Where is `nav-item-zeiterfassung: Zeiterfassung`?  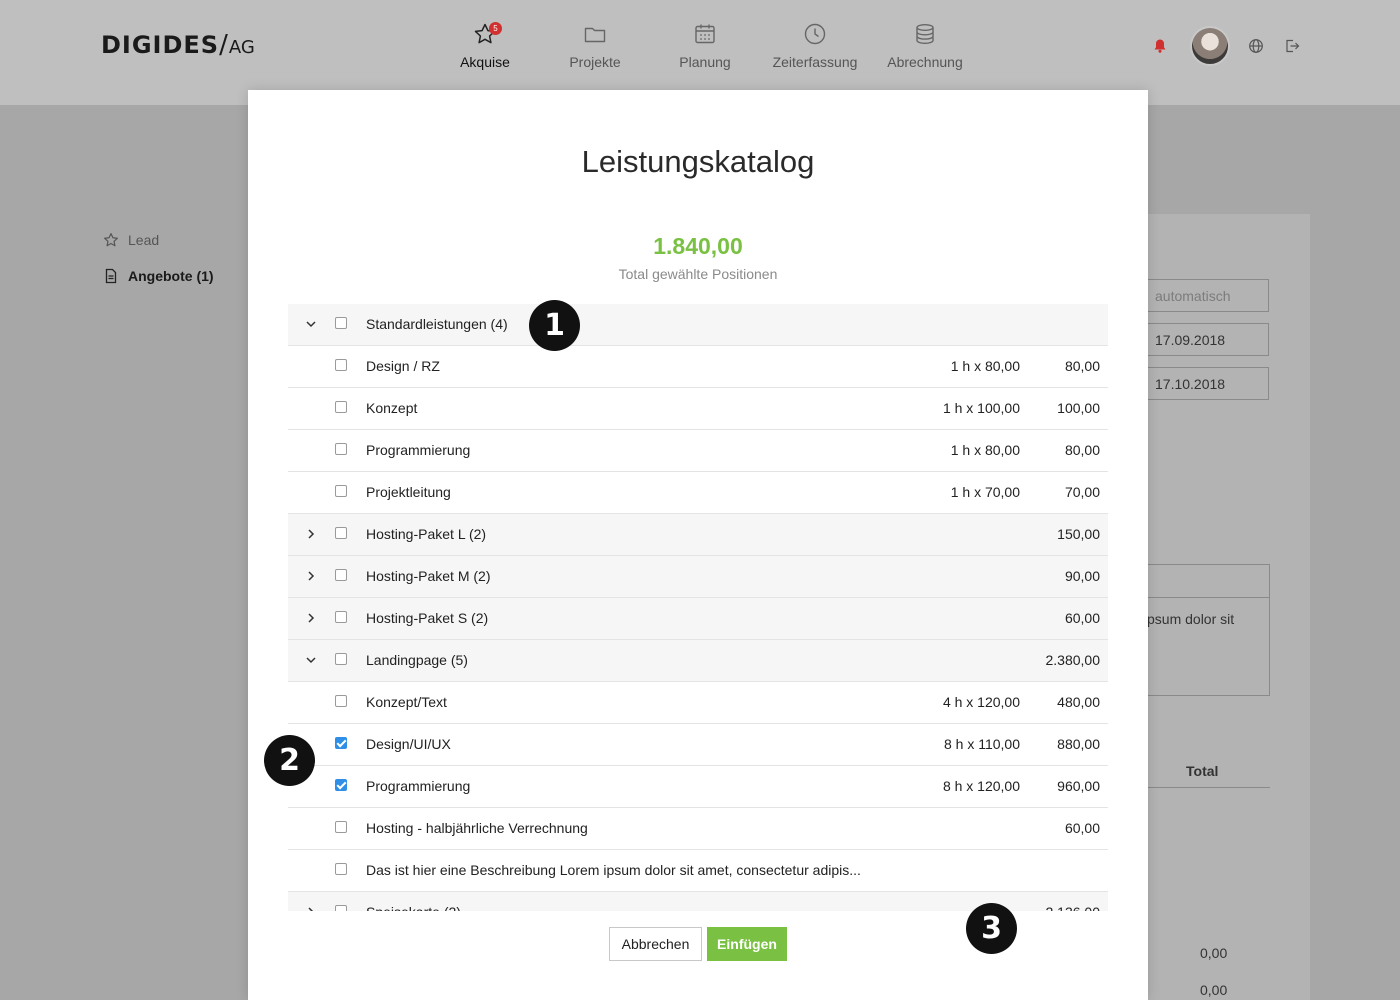
nav-item-zeiterfassung: Zeiterfassung is located at coordinates (815, 46).